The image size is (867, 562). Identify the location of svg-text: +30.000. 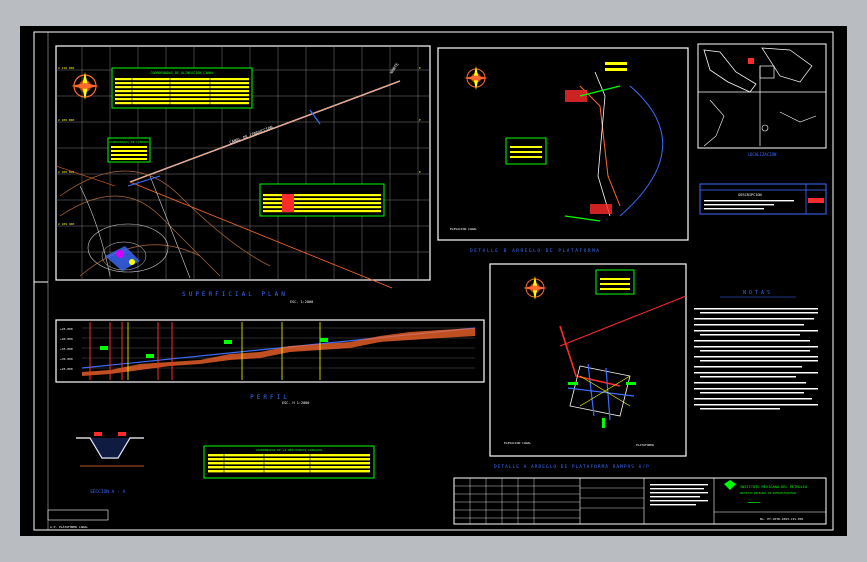
(66, 359).